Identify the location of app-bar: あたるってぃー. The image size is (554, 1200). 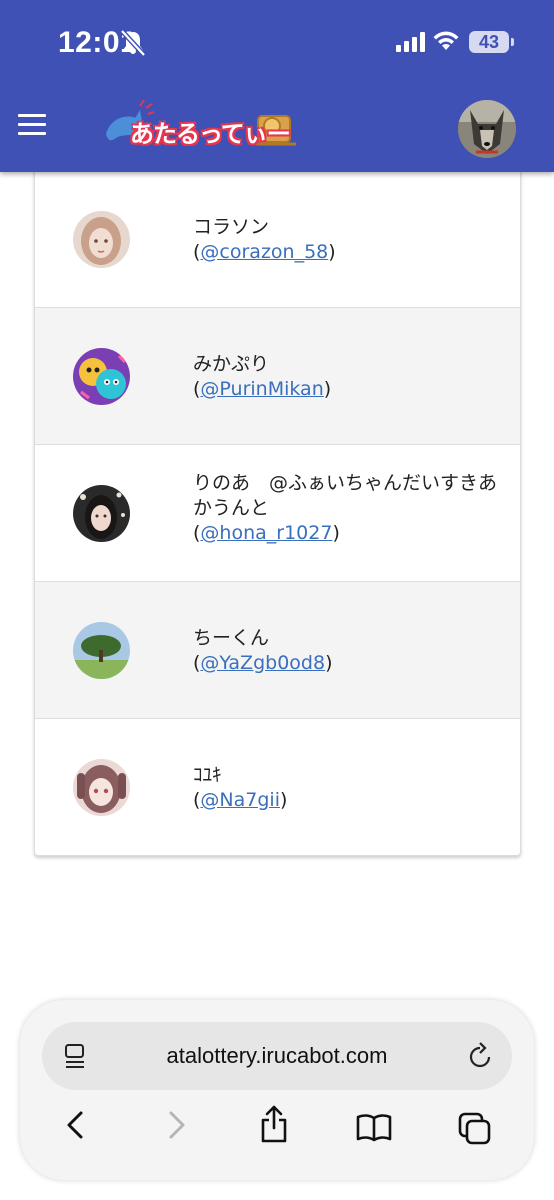
(277, 128).